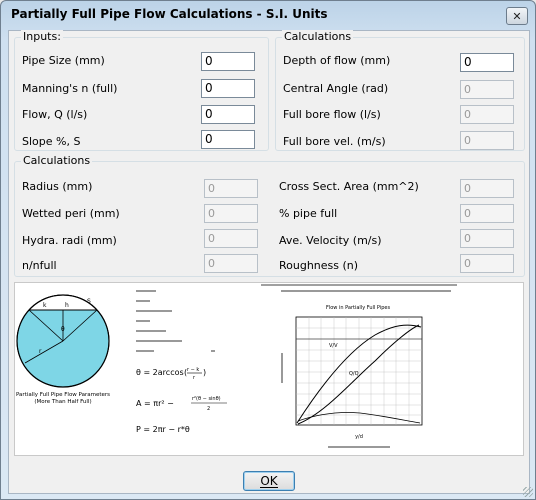 The width and height of the screenshot is (536, 500). Describe the element at coordinates (318, 36) in the screenshot. I see `calculations-top-legend: Calculations` at that location.